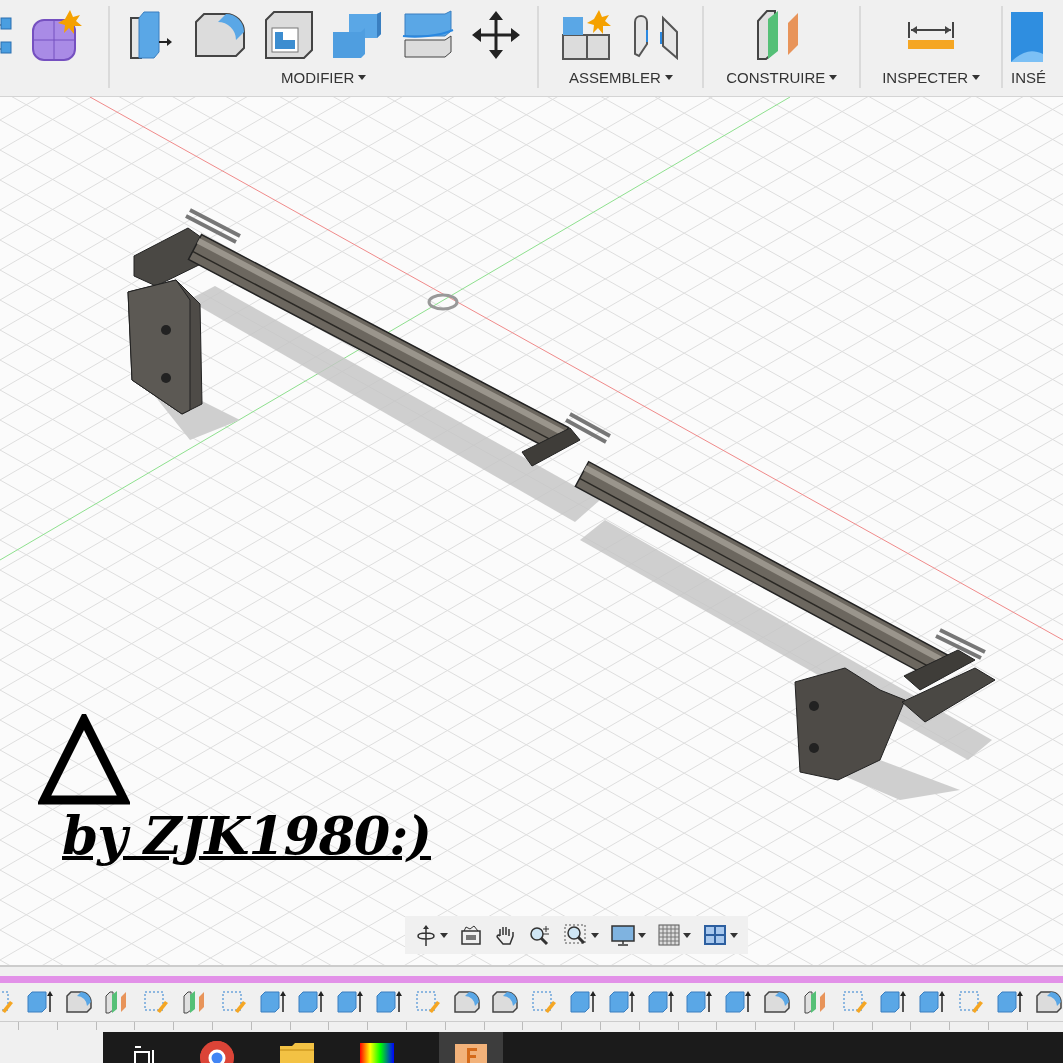 The width and height of the screenshot is (1063, 1063). Describe the element at coordinates (623, 935) in the screenshot. I see `monitor-icon` at that location.